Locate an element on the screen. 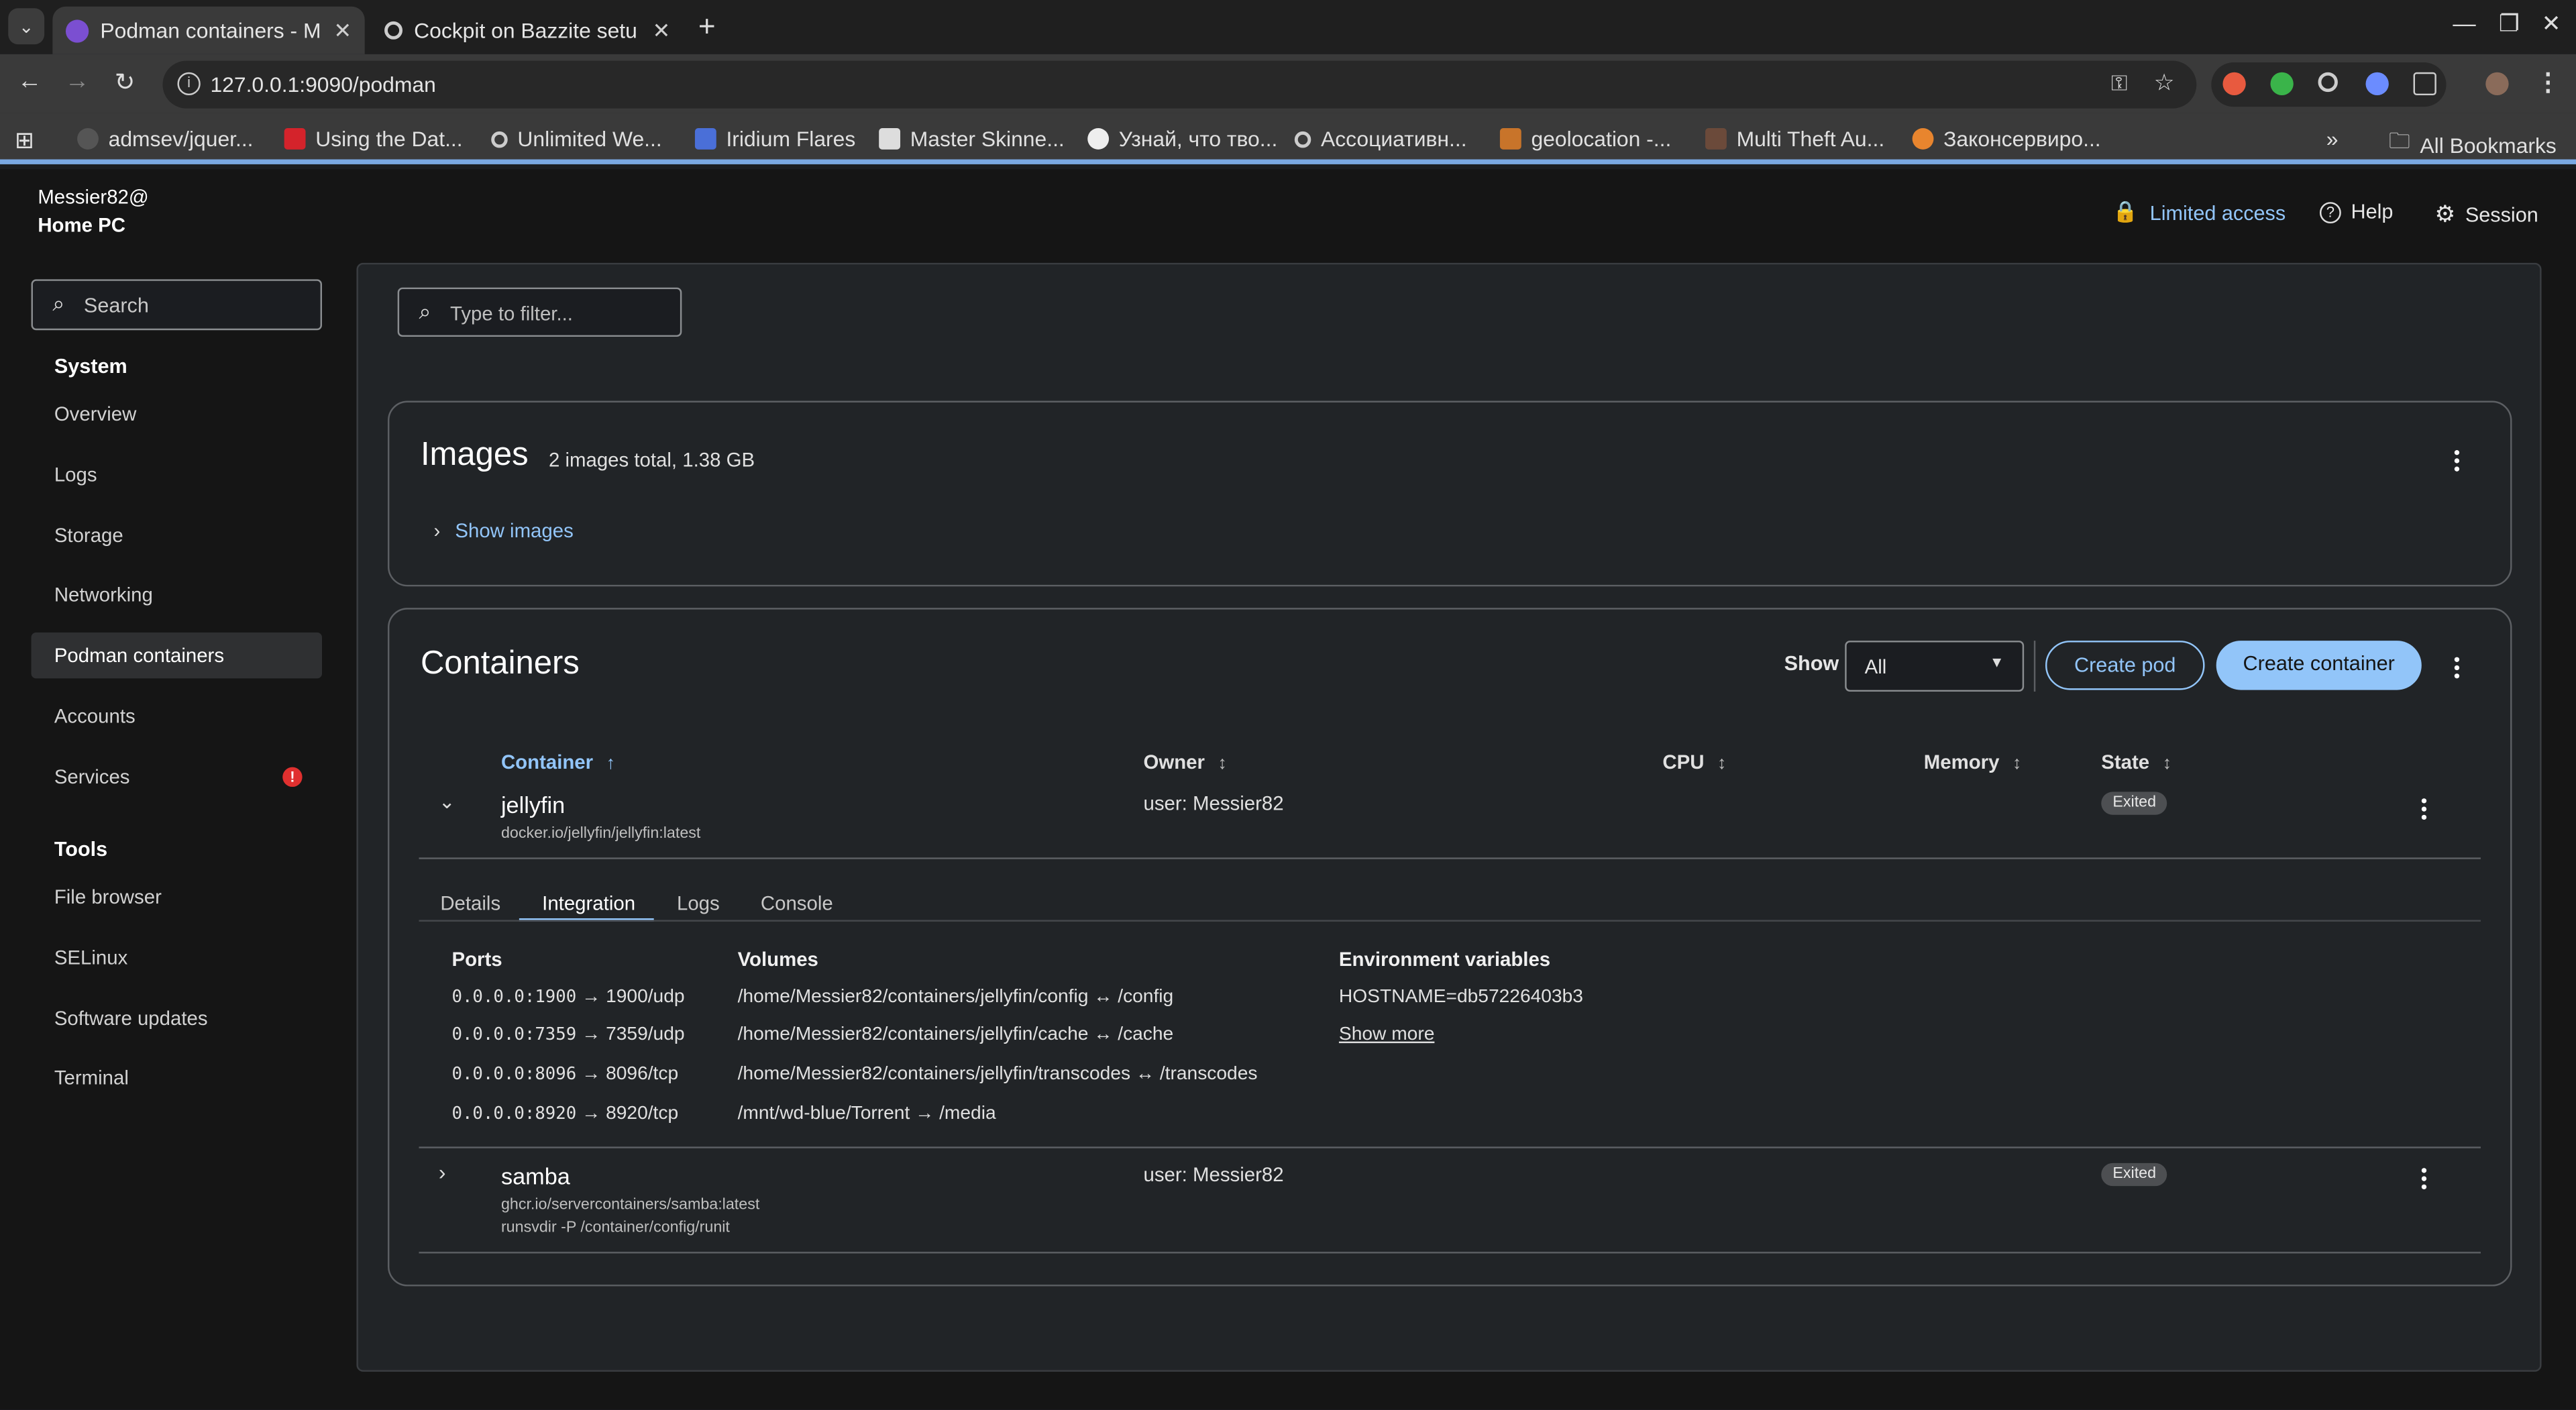 This screenshot has width=2576, height=1410. column-header-owner: Owner ↕ is located at coordinates (1185, 762).